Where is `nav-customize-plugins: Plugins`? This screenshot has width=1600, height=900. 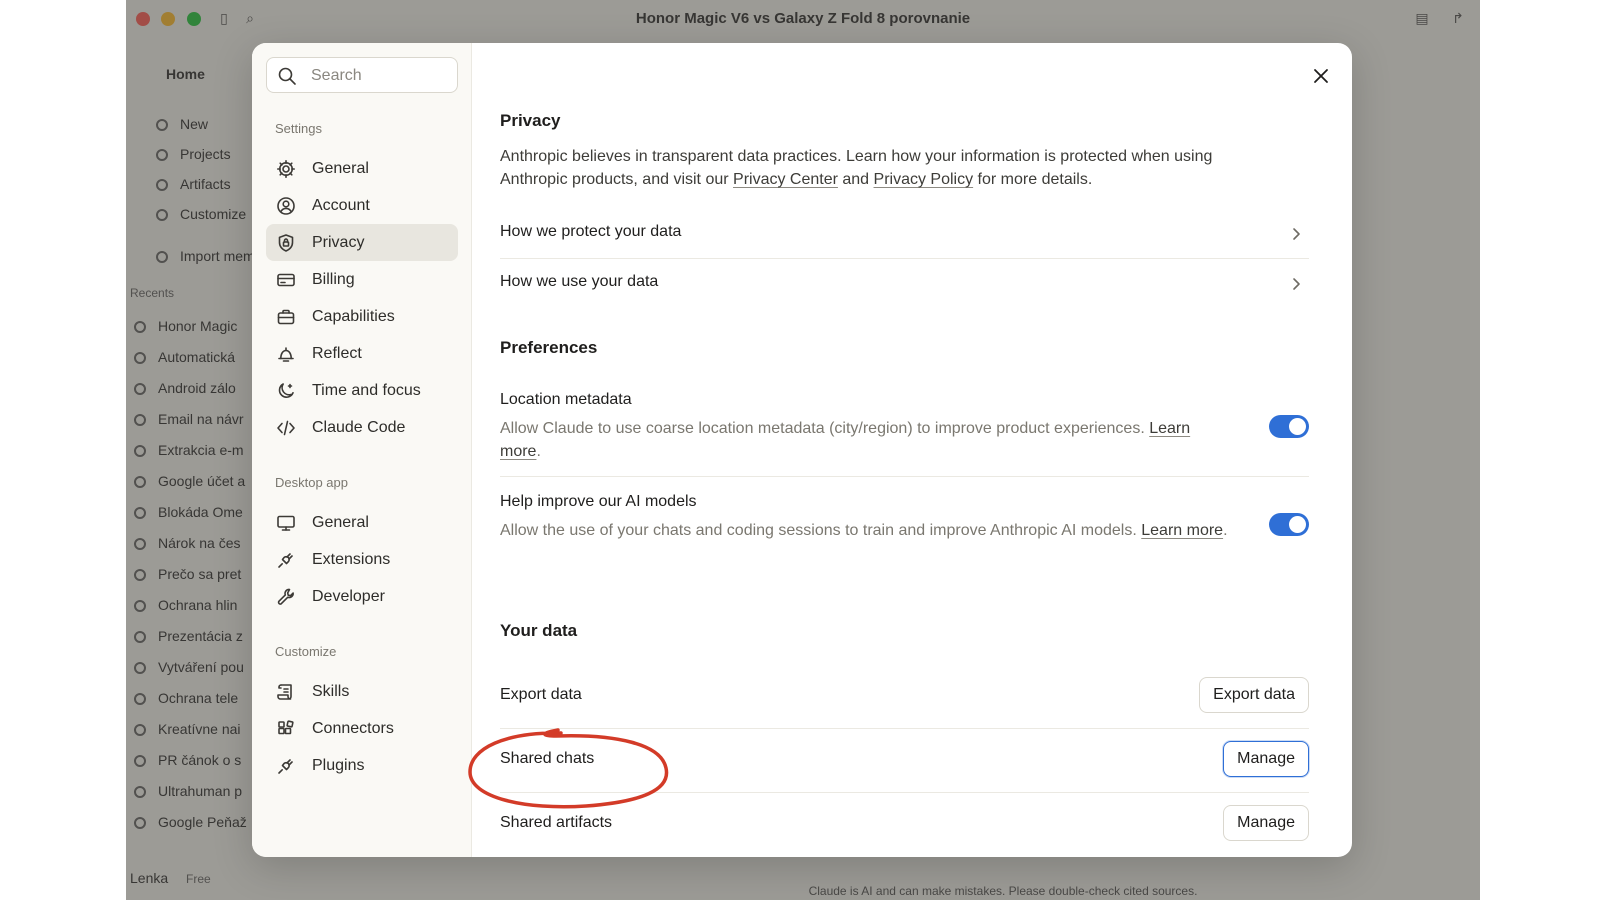 nav-customize-plugins: Plugins is located at coordinates (362, 765).